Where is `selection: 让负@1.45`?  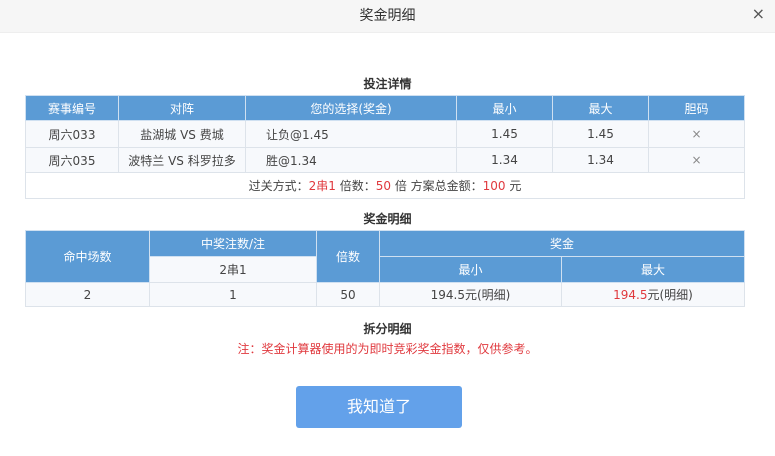
selection: 让负@1.45 is located at coordinates (351, 134).